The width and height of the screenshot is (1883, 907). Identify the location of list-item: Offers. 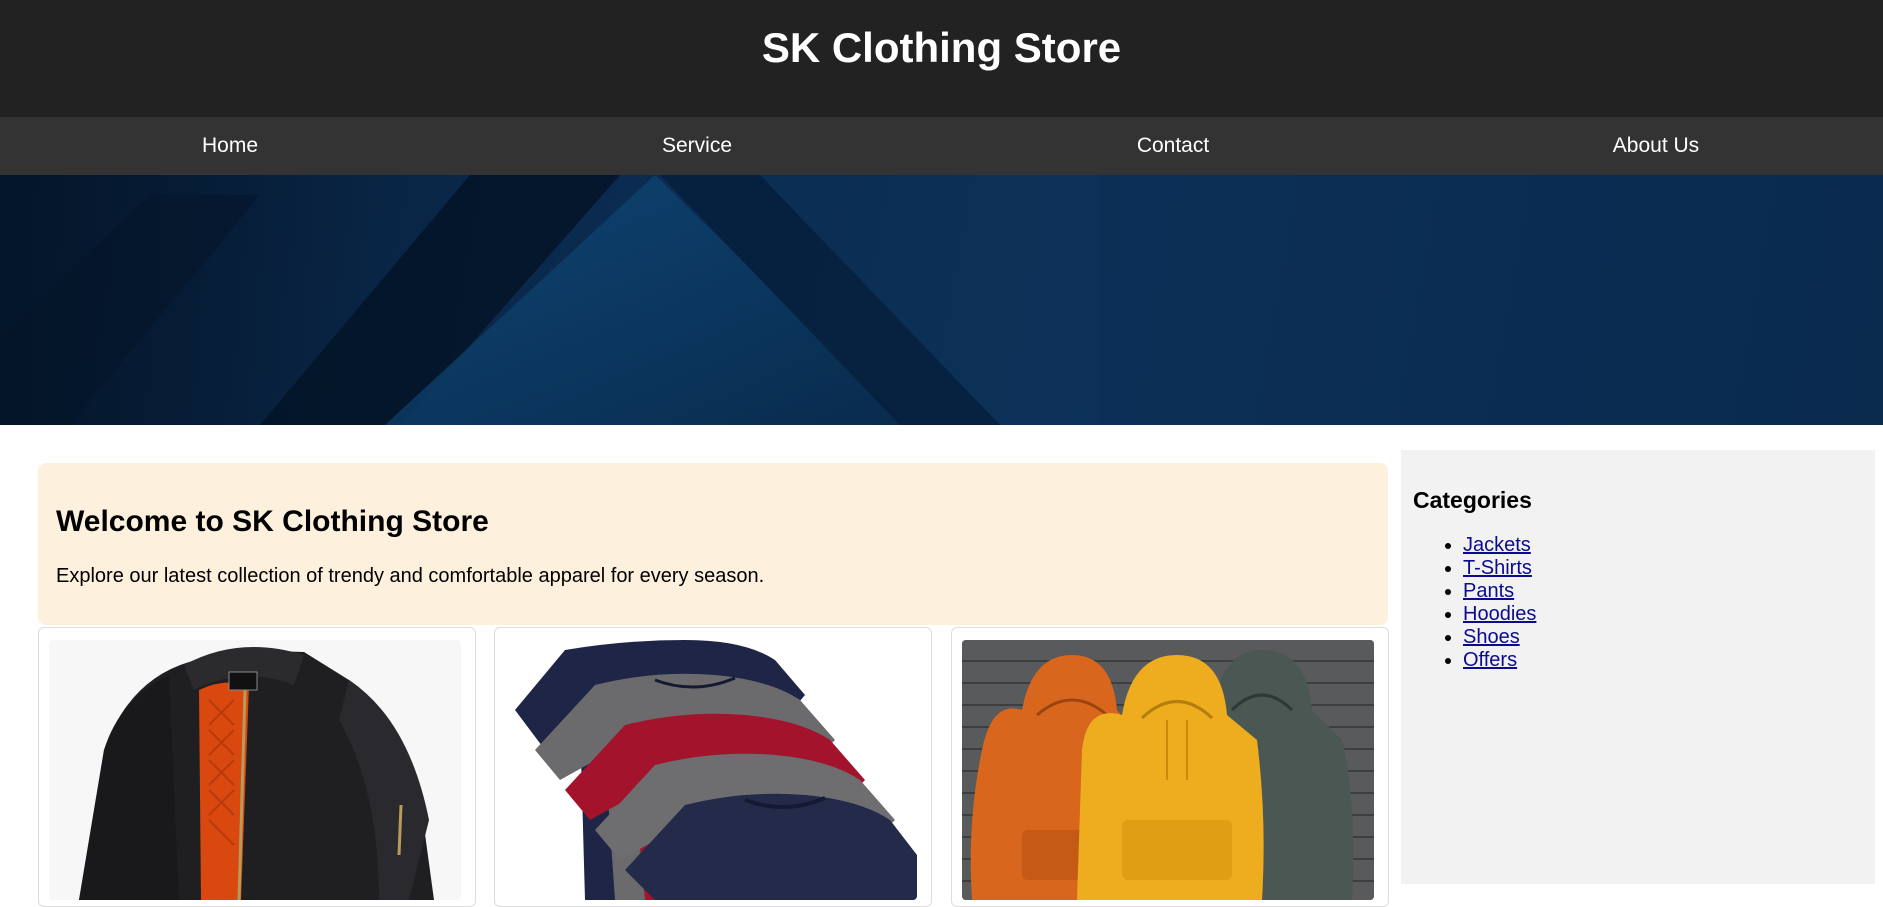
(1499, 660).